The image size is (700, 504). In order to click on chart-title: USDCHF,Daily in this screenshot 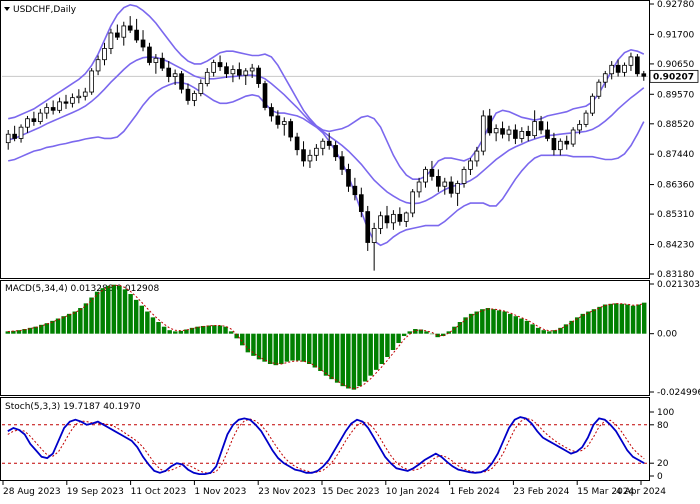, I will do `click(40, 10)`.